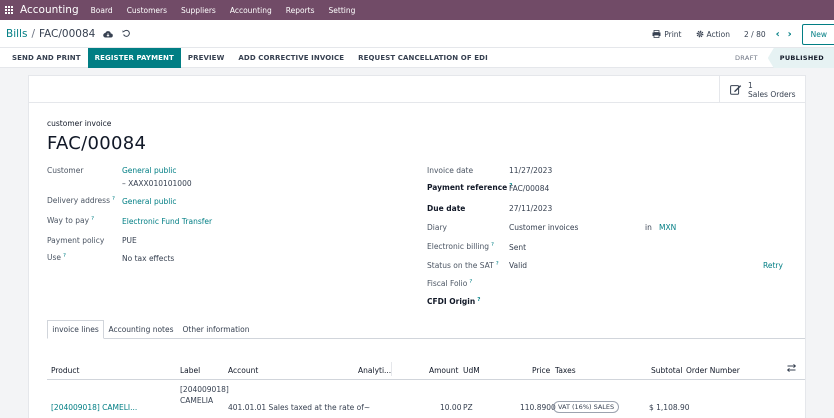 The width and height of the screenshot is (834, 418). What do you see at coordinates (746, 58) in the screenshot?
I see `state-draft: DRAFT` at bounding box center [746, 58].